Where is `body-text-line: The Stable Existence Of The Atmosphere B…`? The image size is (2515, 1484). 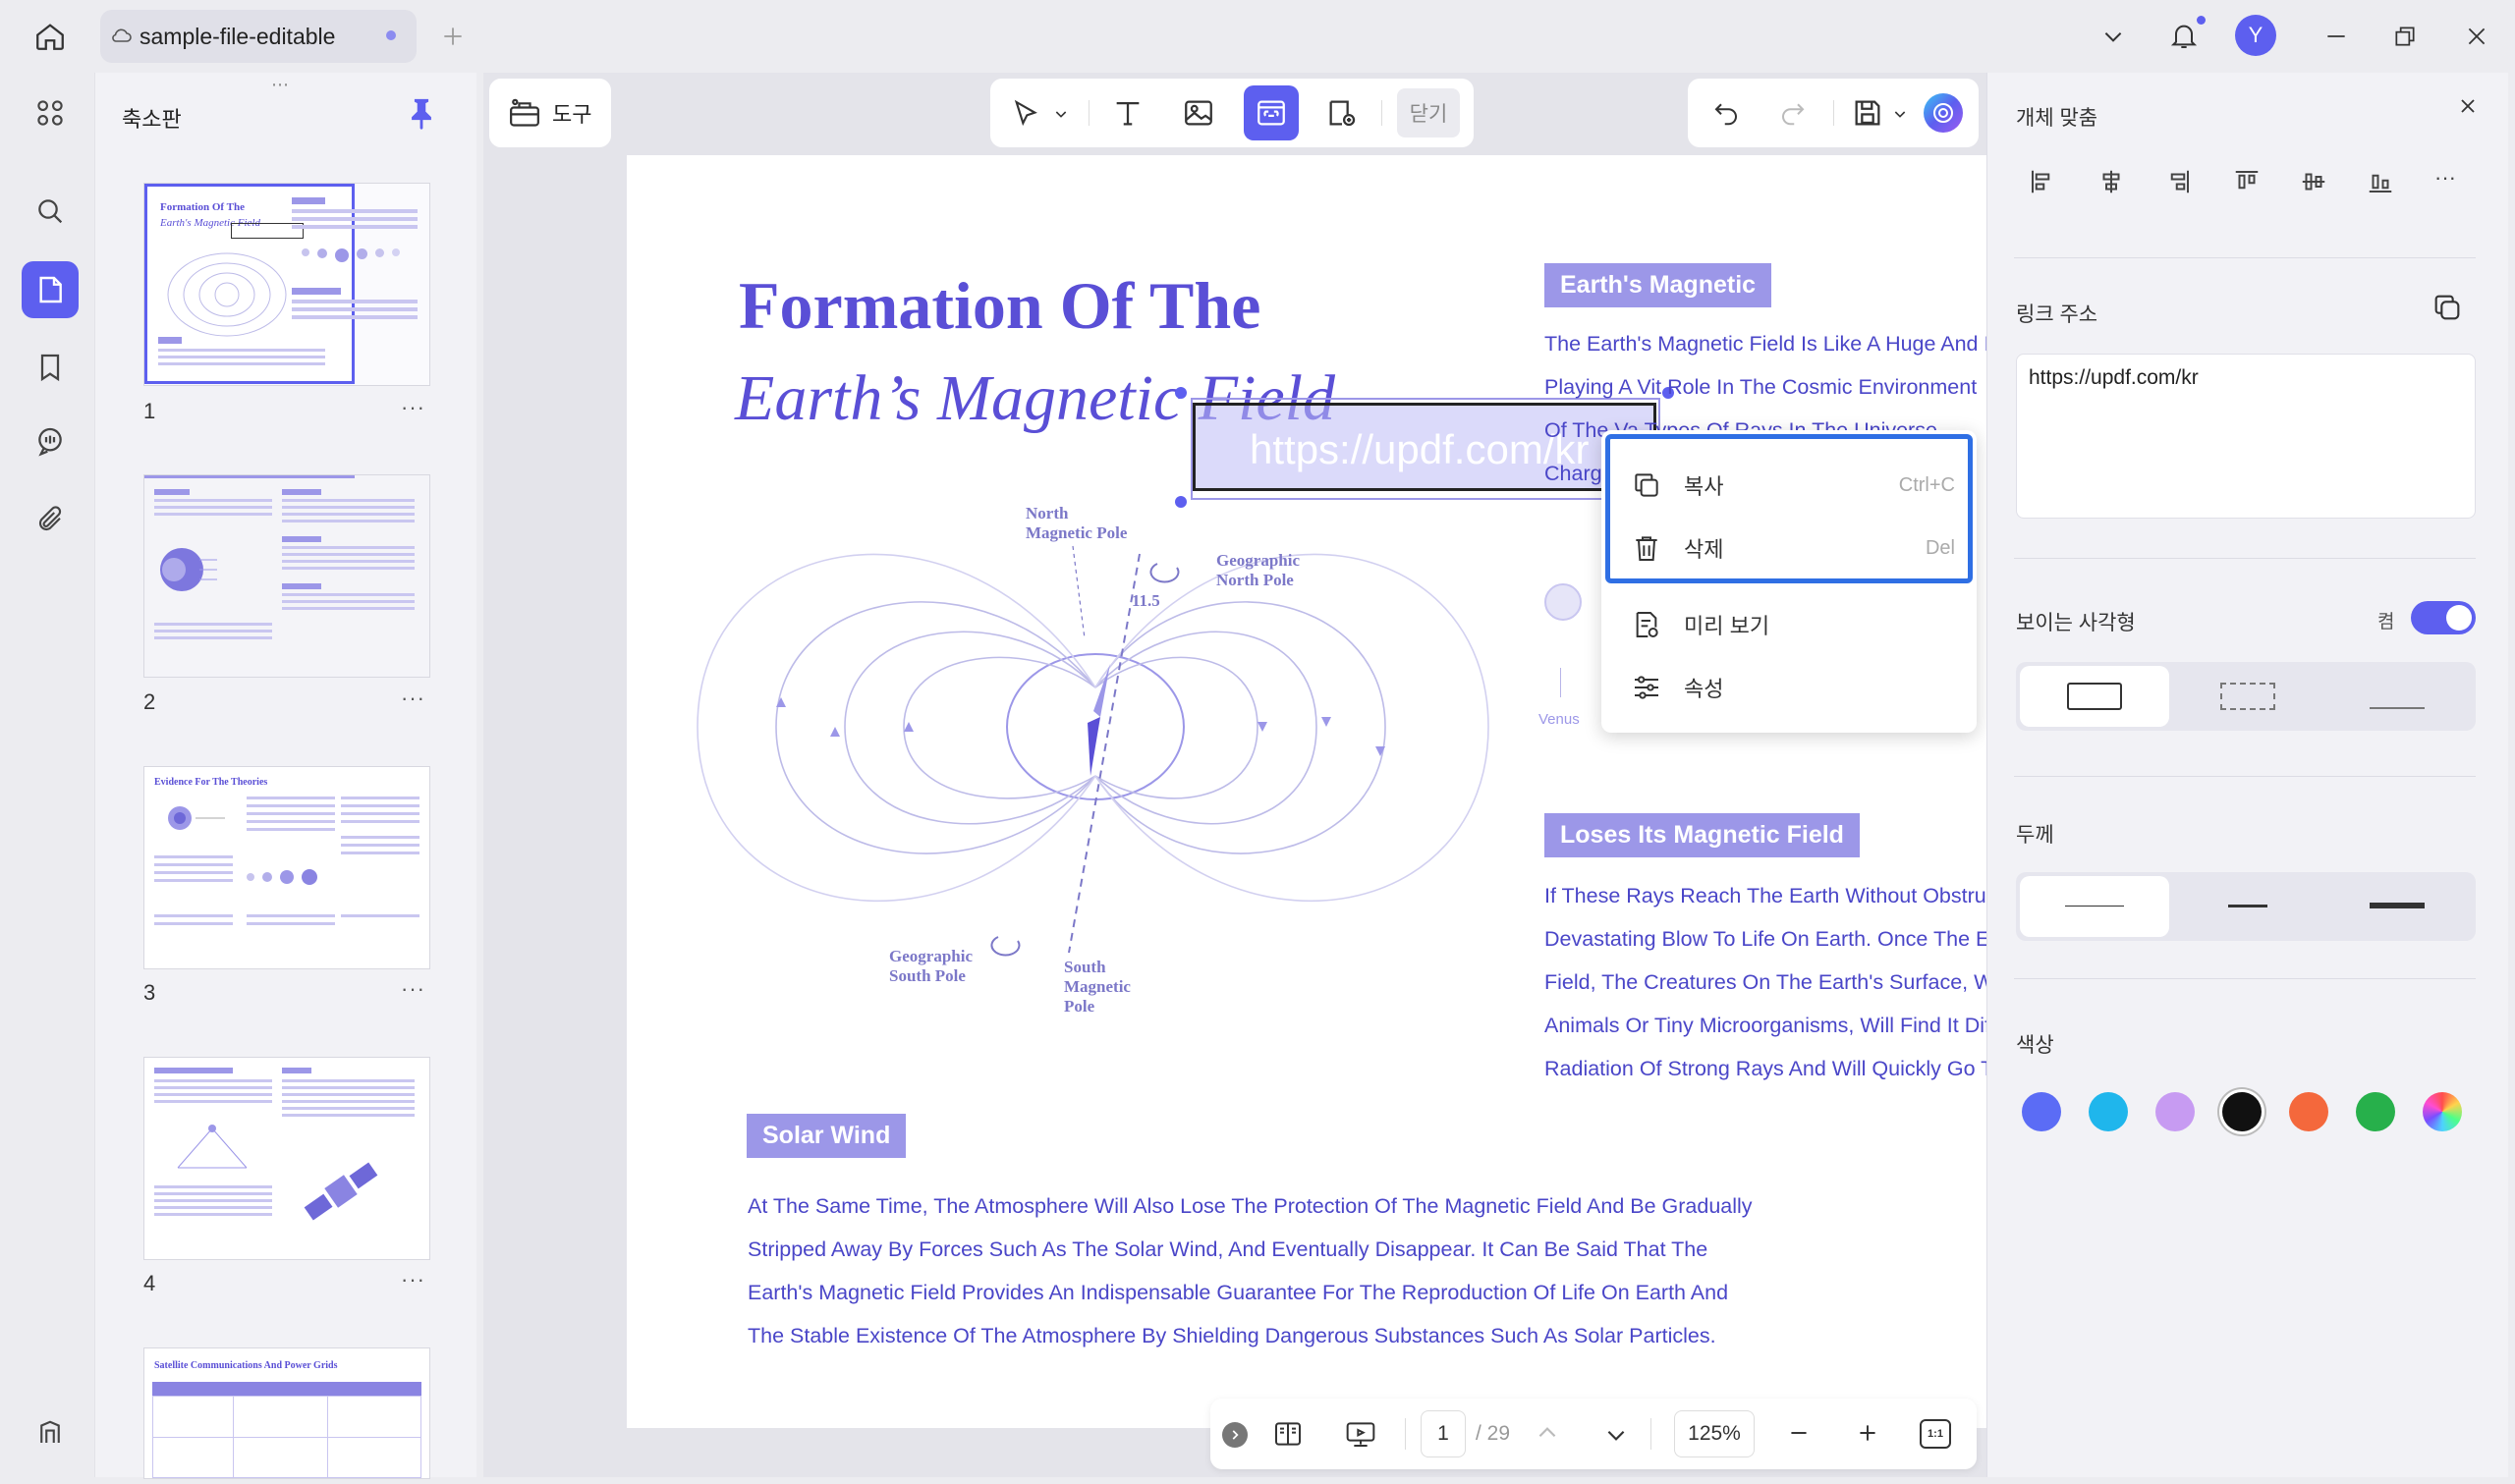
body-text-line: The Stable Existence Of The Atmosphere B… is located at coordinates (1232, 1335).